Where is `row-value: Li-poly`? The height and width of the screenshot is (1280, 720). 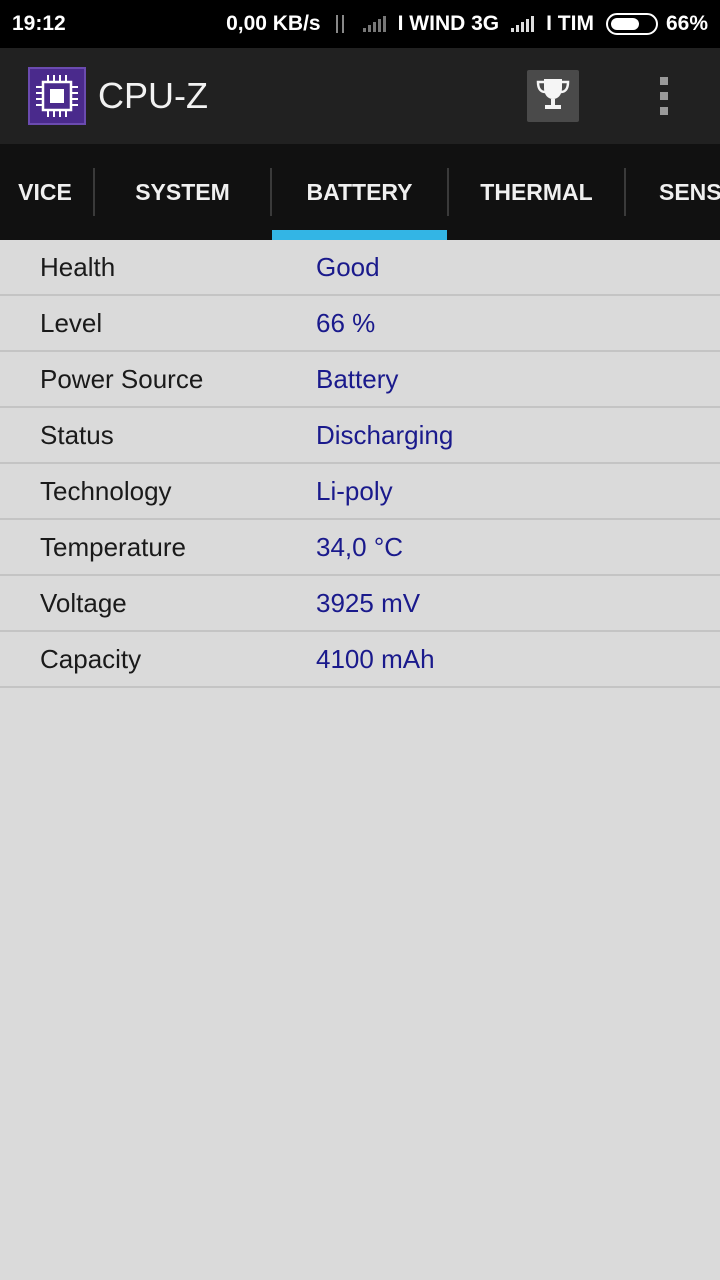
row-value: Li-poly is located at coordinates (354, 491).